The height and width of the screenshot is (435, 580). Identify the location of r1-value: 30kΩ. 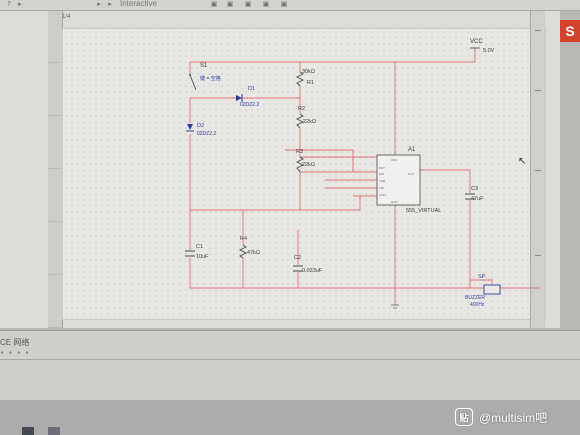
(308, 72).